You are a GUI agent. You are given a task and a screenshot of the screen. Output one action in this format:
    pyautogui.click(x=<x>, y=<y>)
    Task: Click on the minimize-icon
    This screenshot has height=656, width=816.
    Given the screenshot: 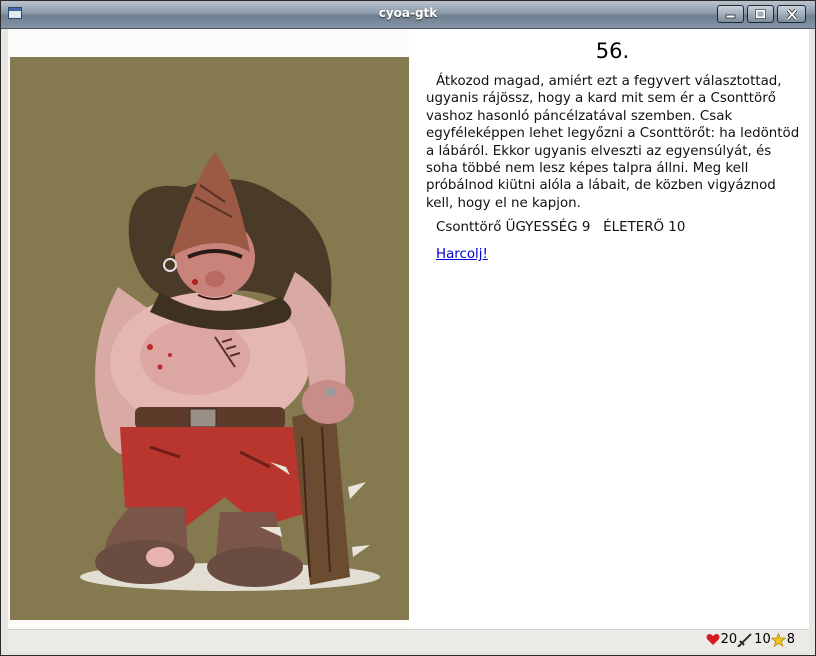 What is the action you would take?
    pyautogui.click(x=730, y=16)
    